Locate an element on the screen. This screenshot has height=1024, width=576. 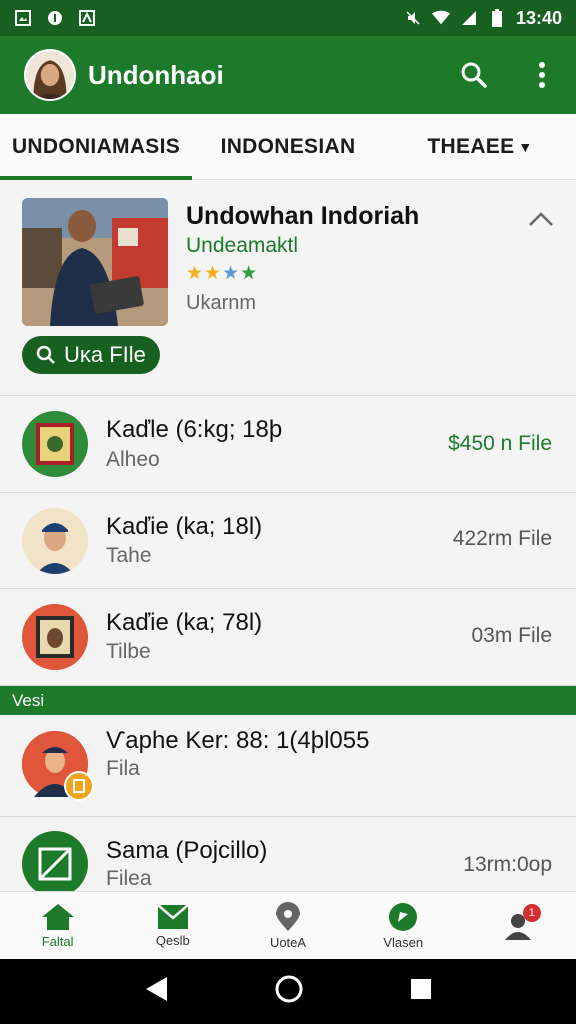
row-subtitle: Tahe is located at coordinates (129, 555).